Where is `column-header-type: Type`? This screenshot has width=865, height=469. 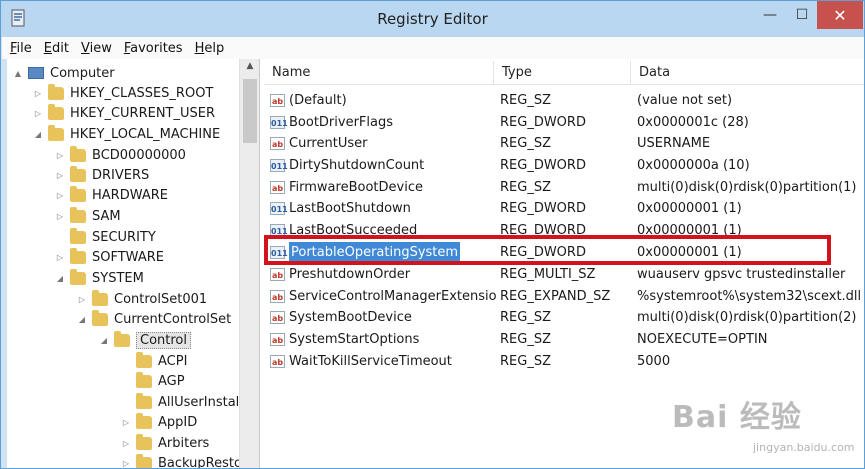 column-header-type: Type is located at coordinates (562, 73).